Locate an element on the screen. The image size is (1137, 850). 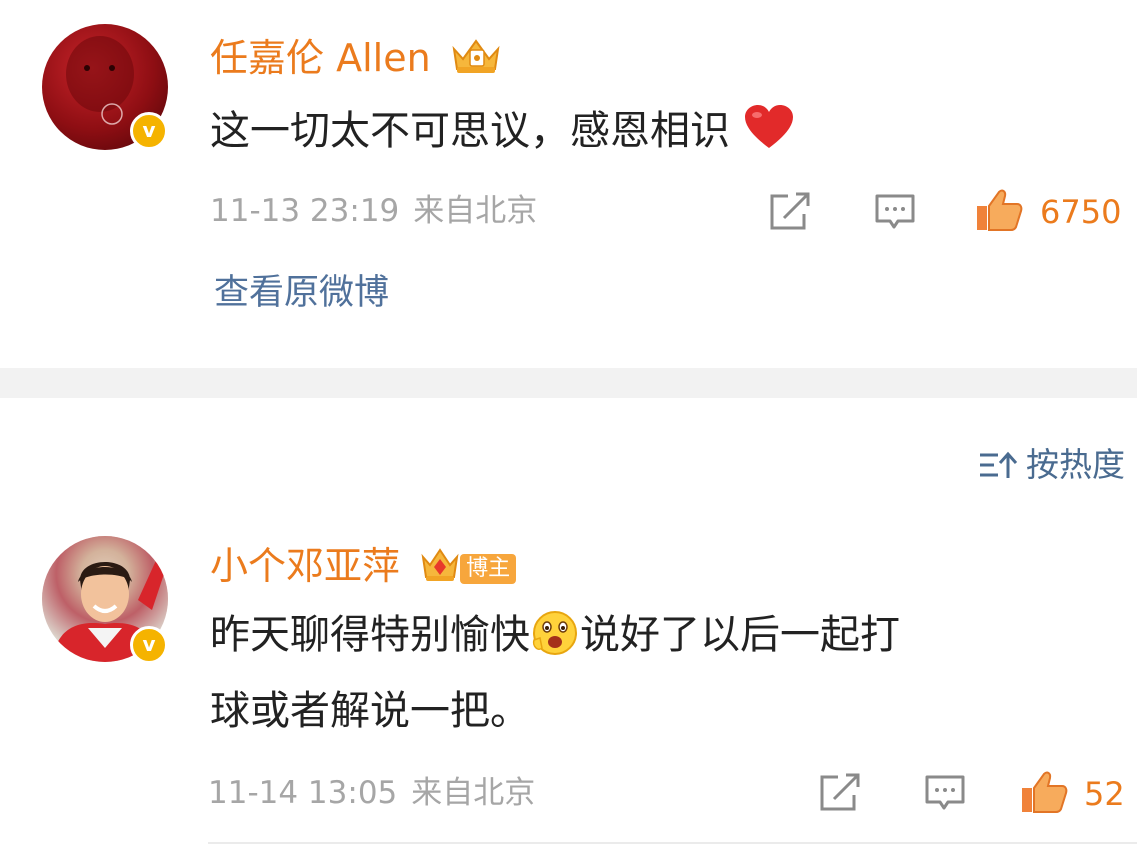
timestamp: 11-13 23:19 is located at coordinates (305, 211).